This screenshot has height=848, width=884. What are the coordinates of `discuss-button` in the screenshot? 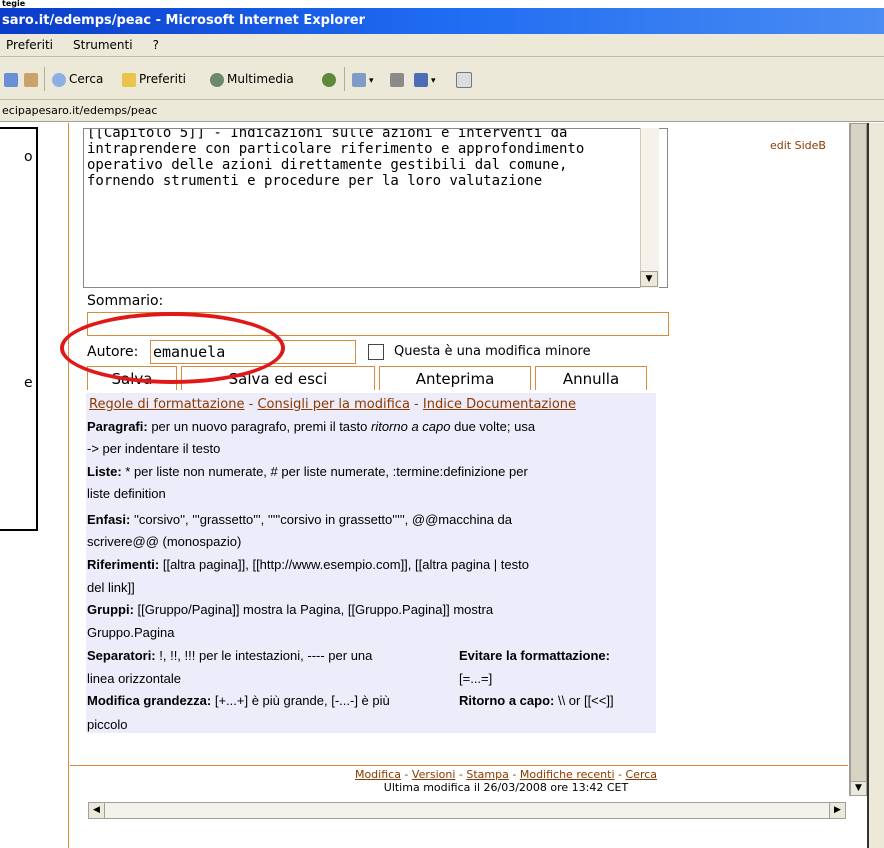 It's located at (465, 79).